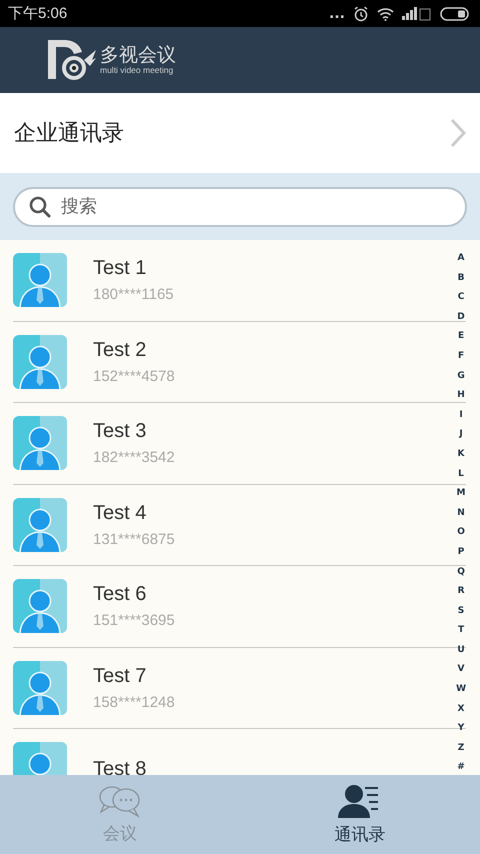 This screenshot has width=480, height=854. Describe the element at coordinates (461, 748) in the screenshot. I see `index-letter: Z` at that location.